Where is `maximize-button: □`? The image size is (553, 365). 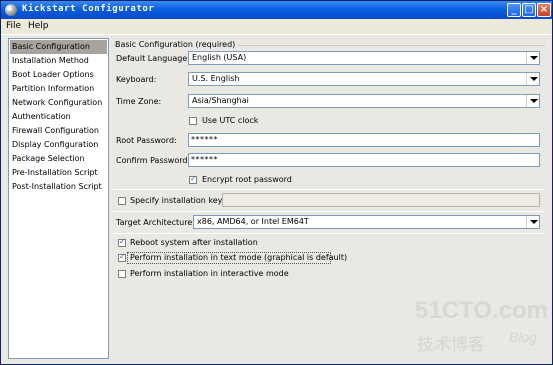
maximize-button: □ is located at coordinates (529, 10).